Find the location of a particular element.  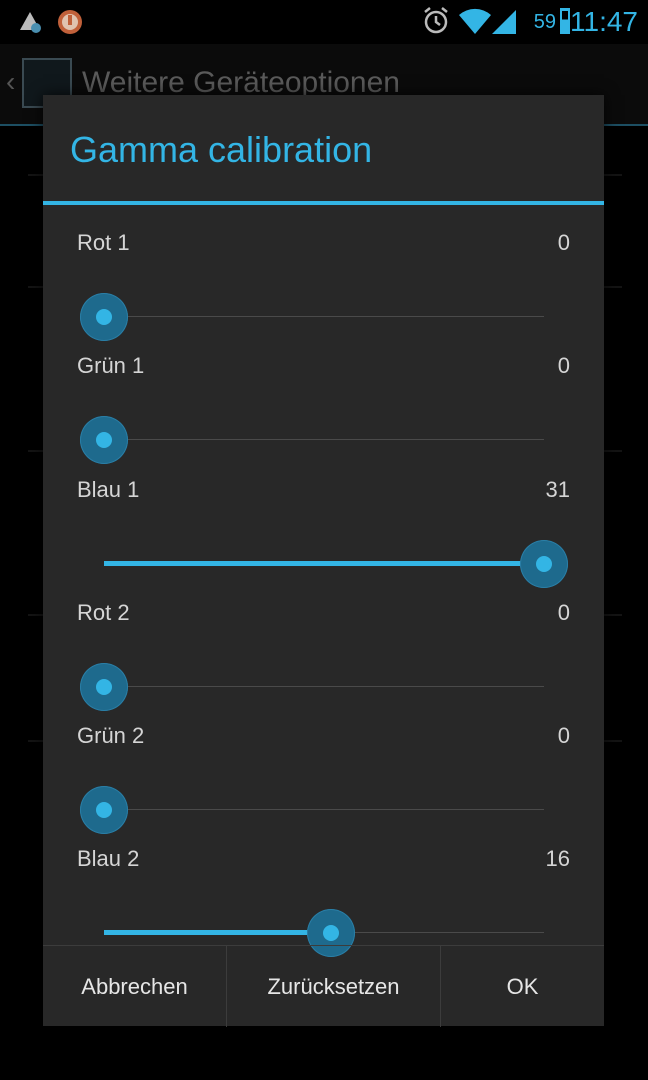

dialog-button-bar: Abbrechen Zurücksetzen OK is located at coordinates (323, 986).